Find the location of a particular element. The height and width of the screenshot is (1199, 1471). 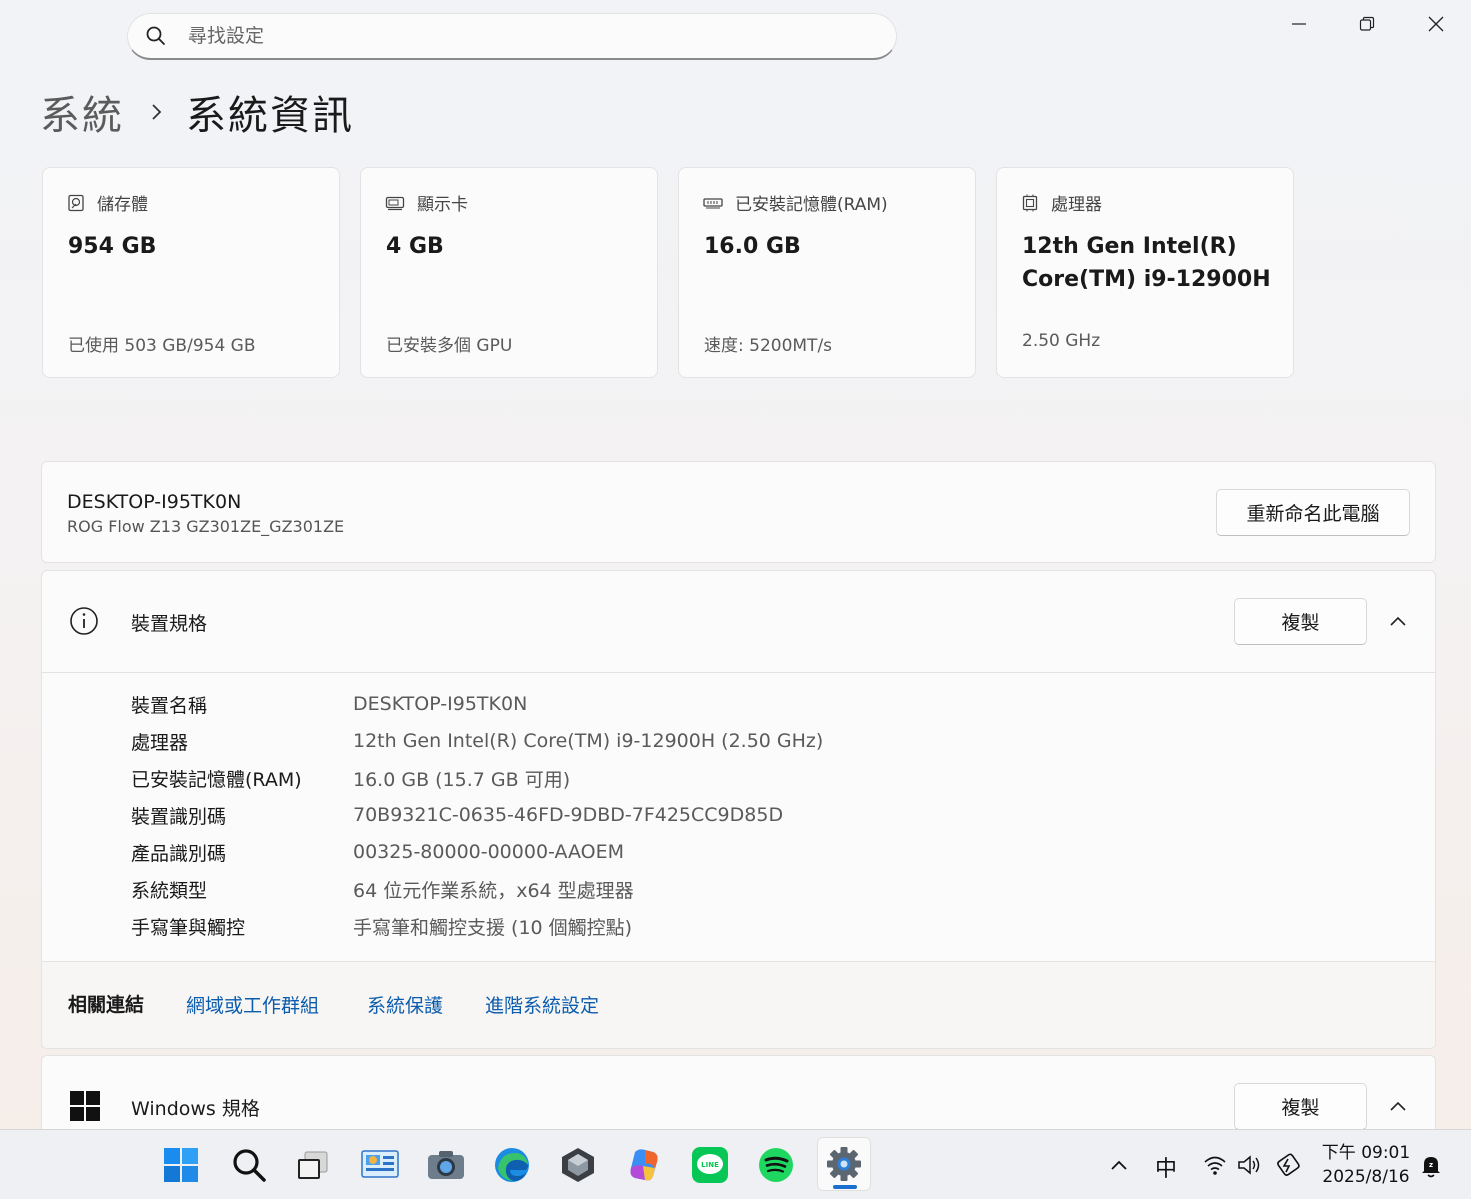

storage-card: 儲存體 954 GB 已使用 503 GB/954 GB is located at coordinates (191, 272).